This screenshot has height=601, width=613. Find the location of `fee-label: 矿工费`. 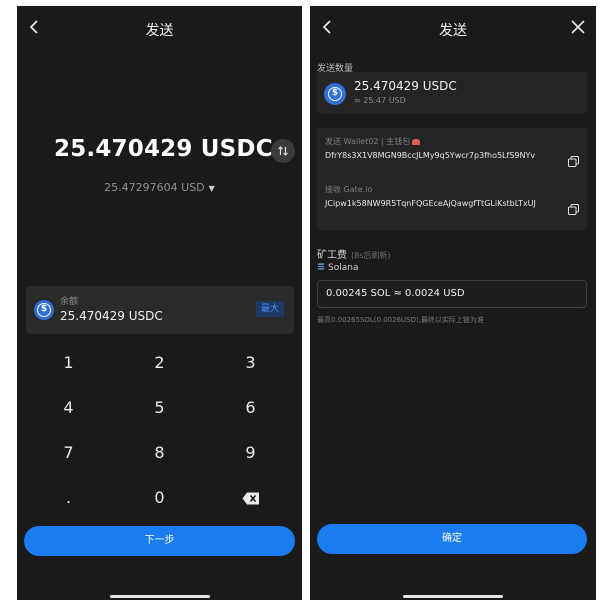

fee-label: 矿工费 is located at coordinates (332, 255).